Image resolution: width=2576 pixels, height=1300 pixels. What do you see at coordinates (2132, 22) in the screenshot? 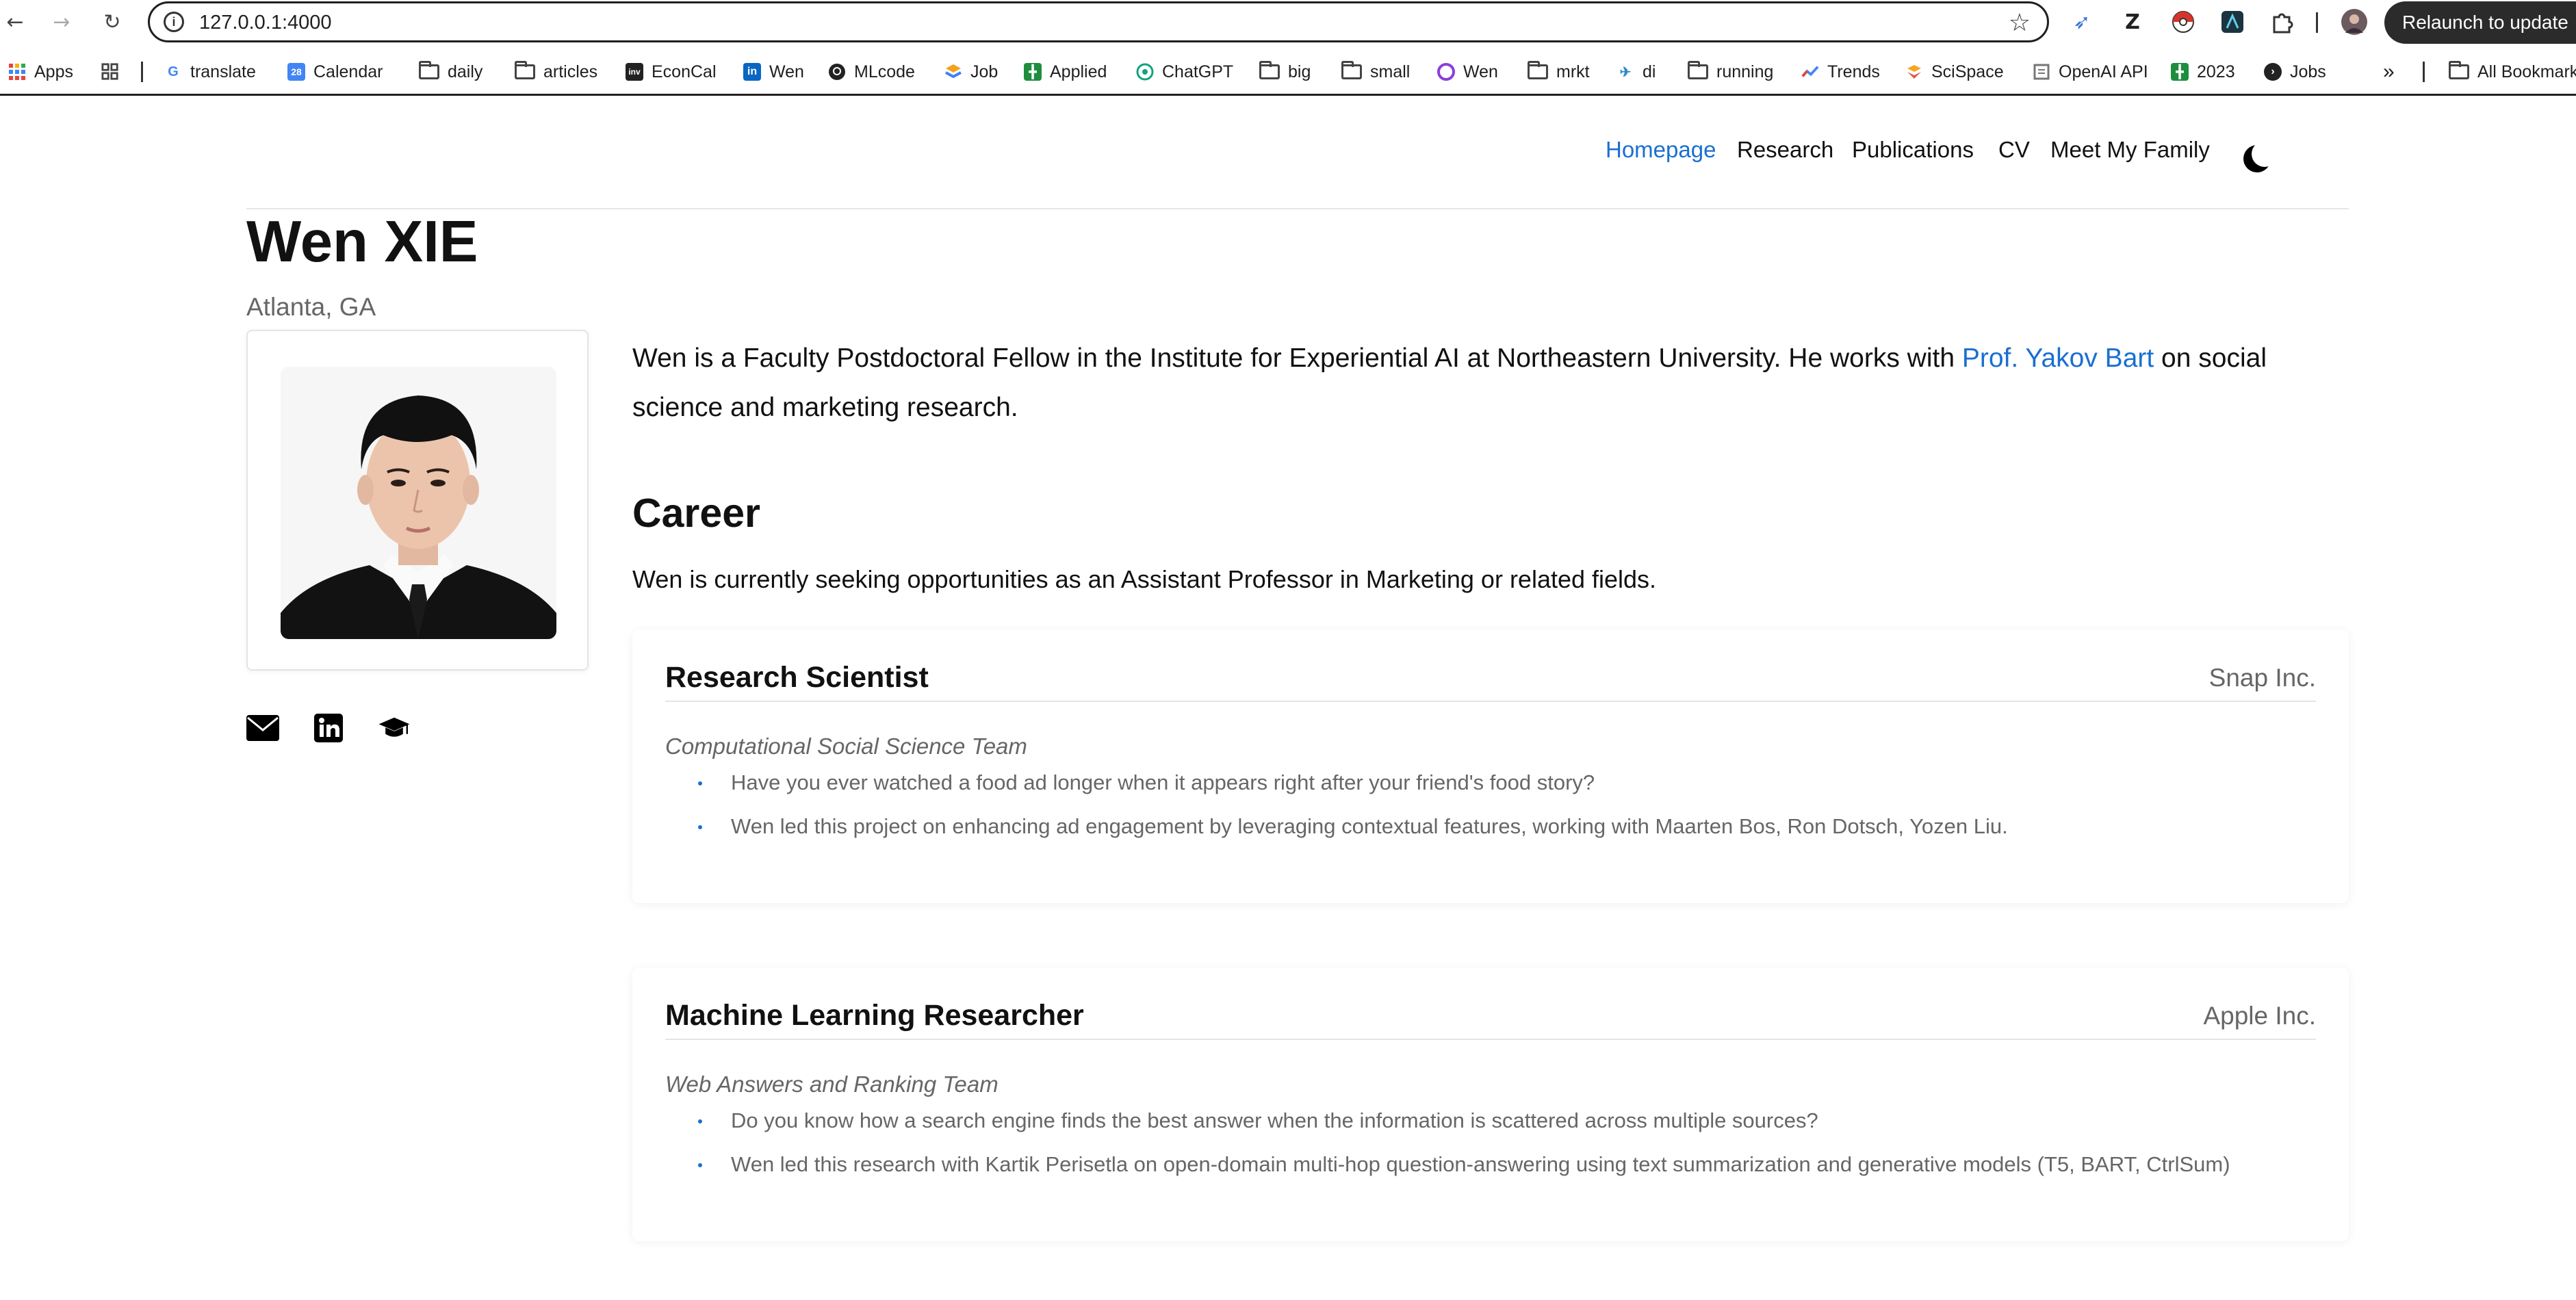
I see `zotero-extension-icon: Z` at bounding box center [2132, 22].